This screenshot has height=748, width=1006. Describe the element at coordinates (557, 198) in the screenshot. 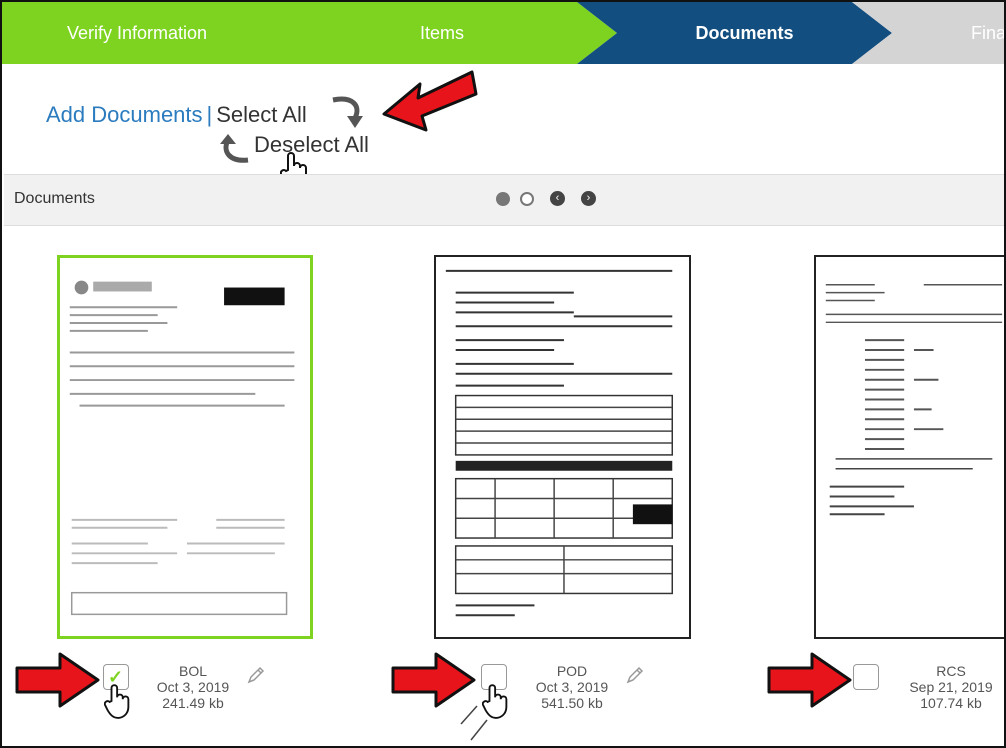

I see `chevron-left-icon: ‹` at that location.